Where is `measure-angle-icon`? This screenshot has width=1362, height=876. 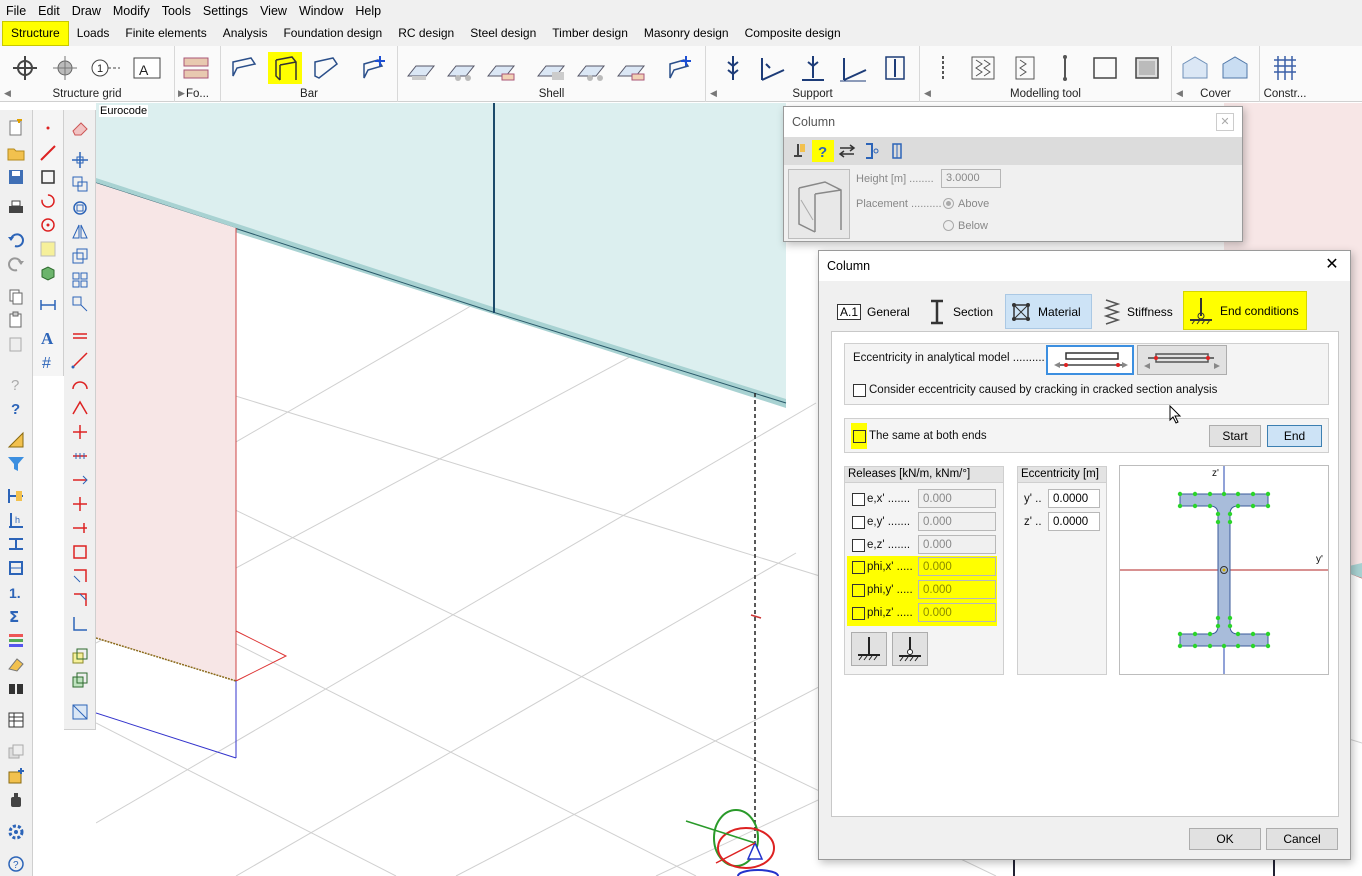
measure-angle-icon is located at coordinates (16, 440).